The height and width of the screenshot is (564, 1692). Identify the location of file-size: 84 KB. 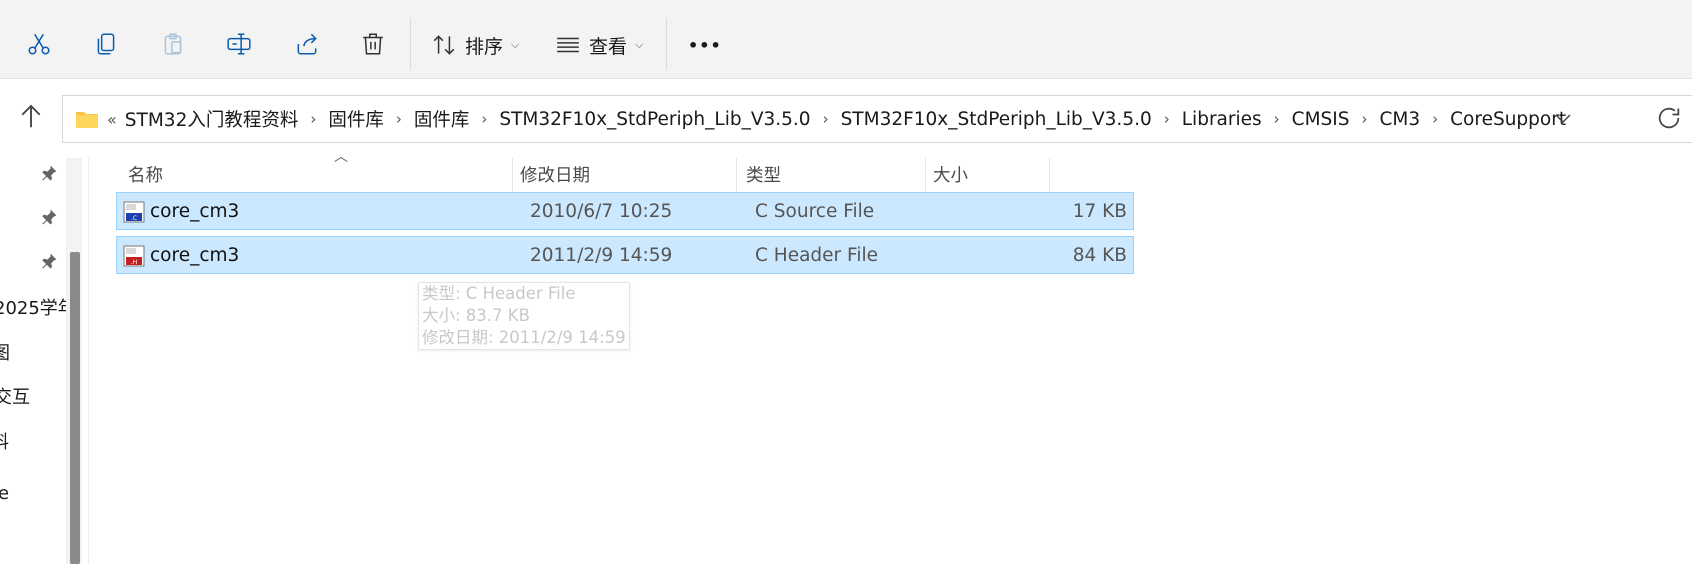
(1099, 255).